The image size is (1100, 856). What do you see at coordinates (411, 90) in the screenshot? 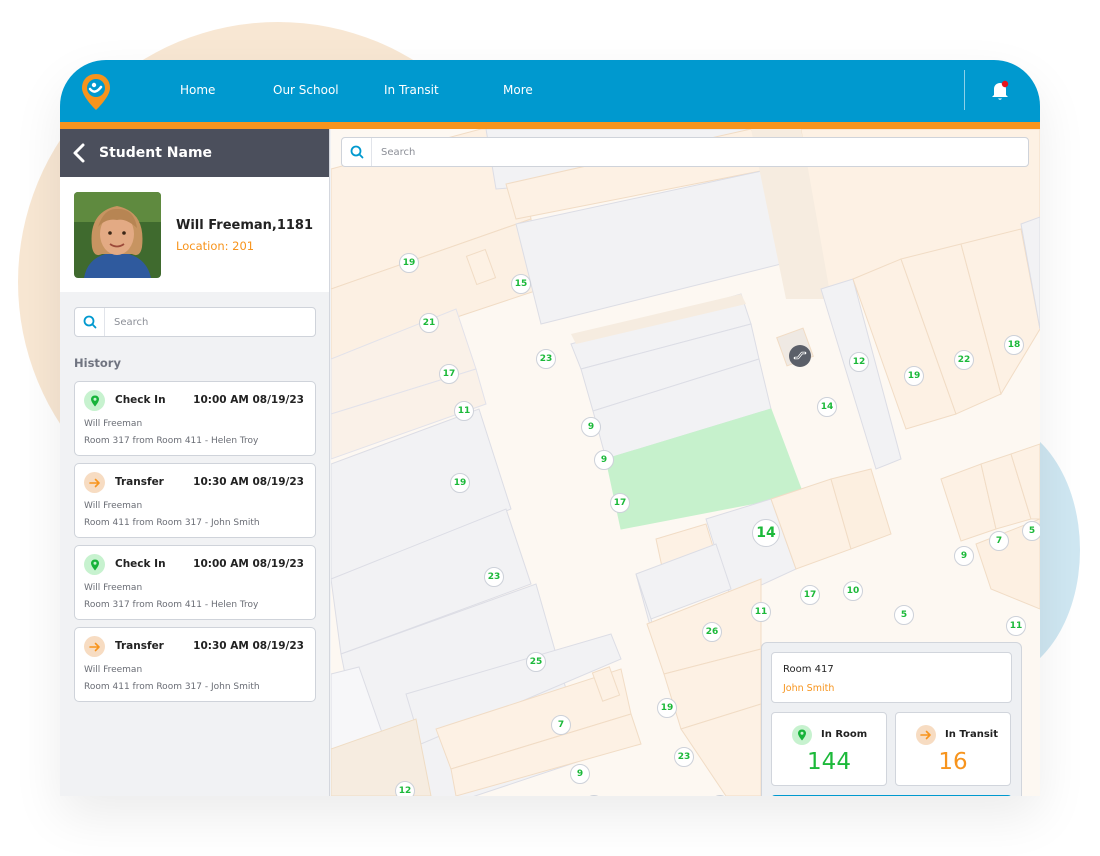
I see `nav-in-transit: In Transit` at bounding box center [411, 90].